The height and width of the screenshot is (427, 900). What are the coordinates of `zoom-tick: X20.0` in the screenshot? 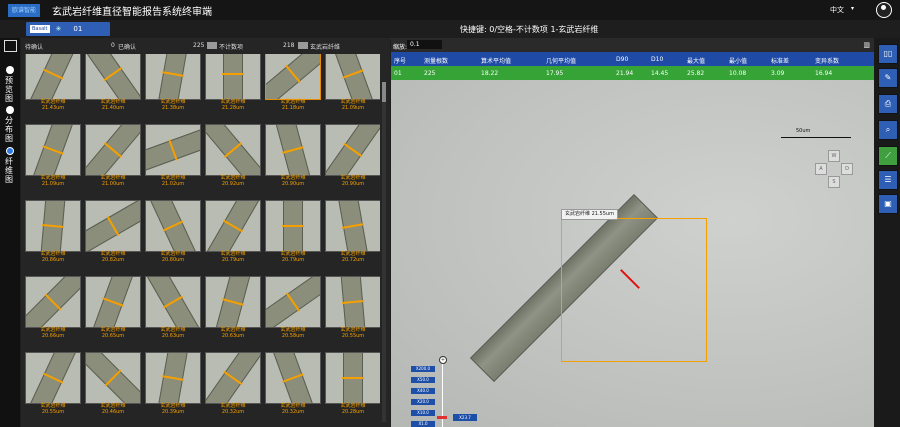 It's located at (423, 402).